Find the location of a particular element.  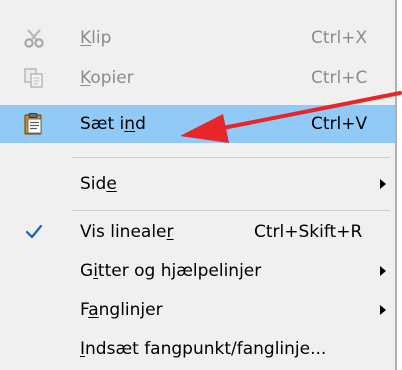

menu-item-shortcut: Ctrl+V is located at coordinates (339, 124).